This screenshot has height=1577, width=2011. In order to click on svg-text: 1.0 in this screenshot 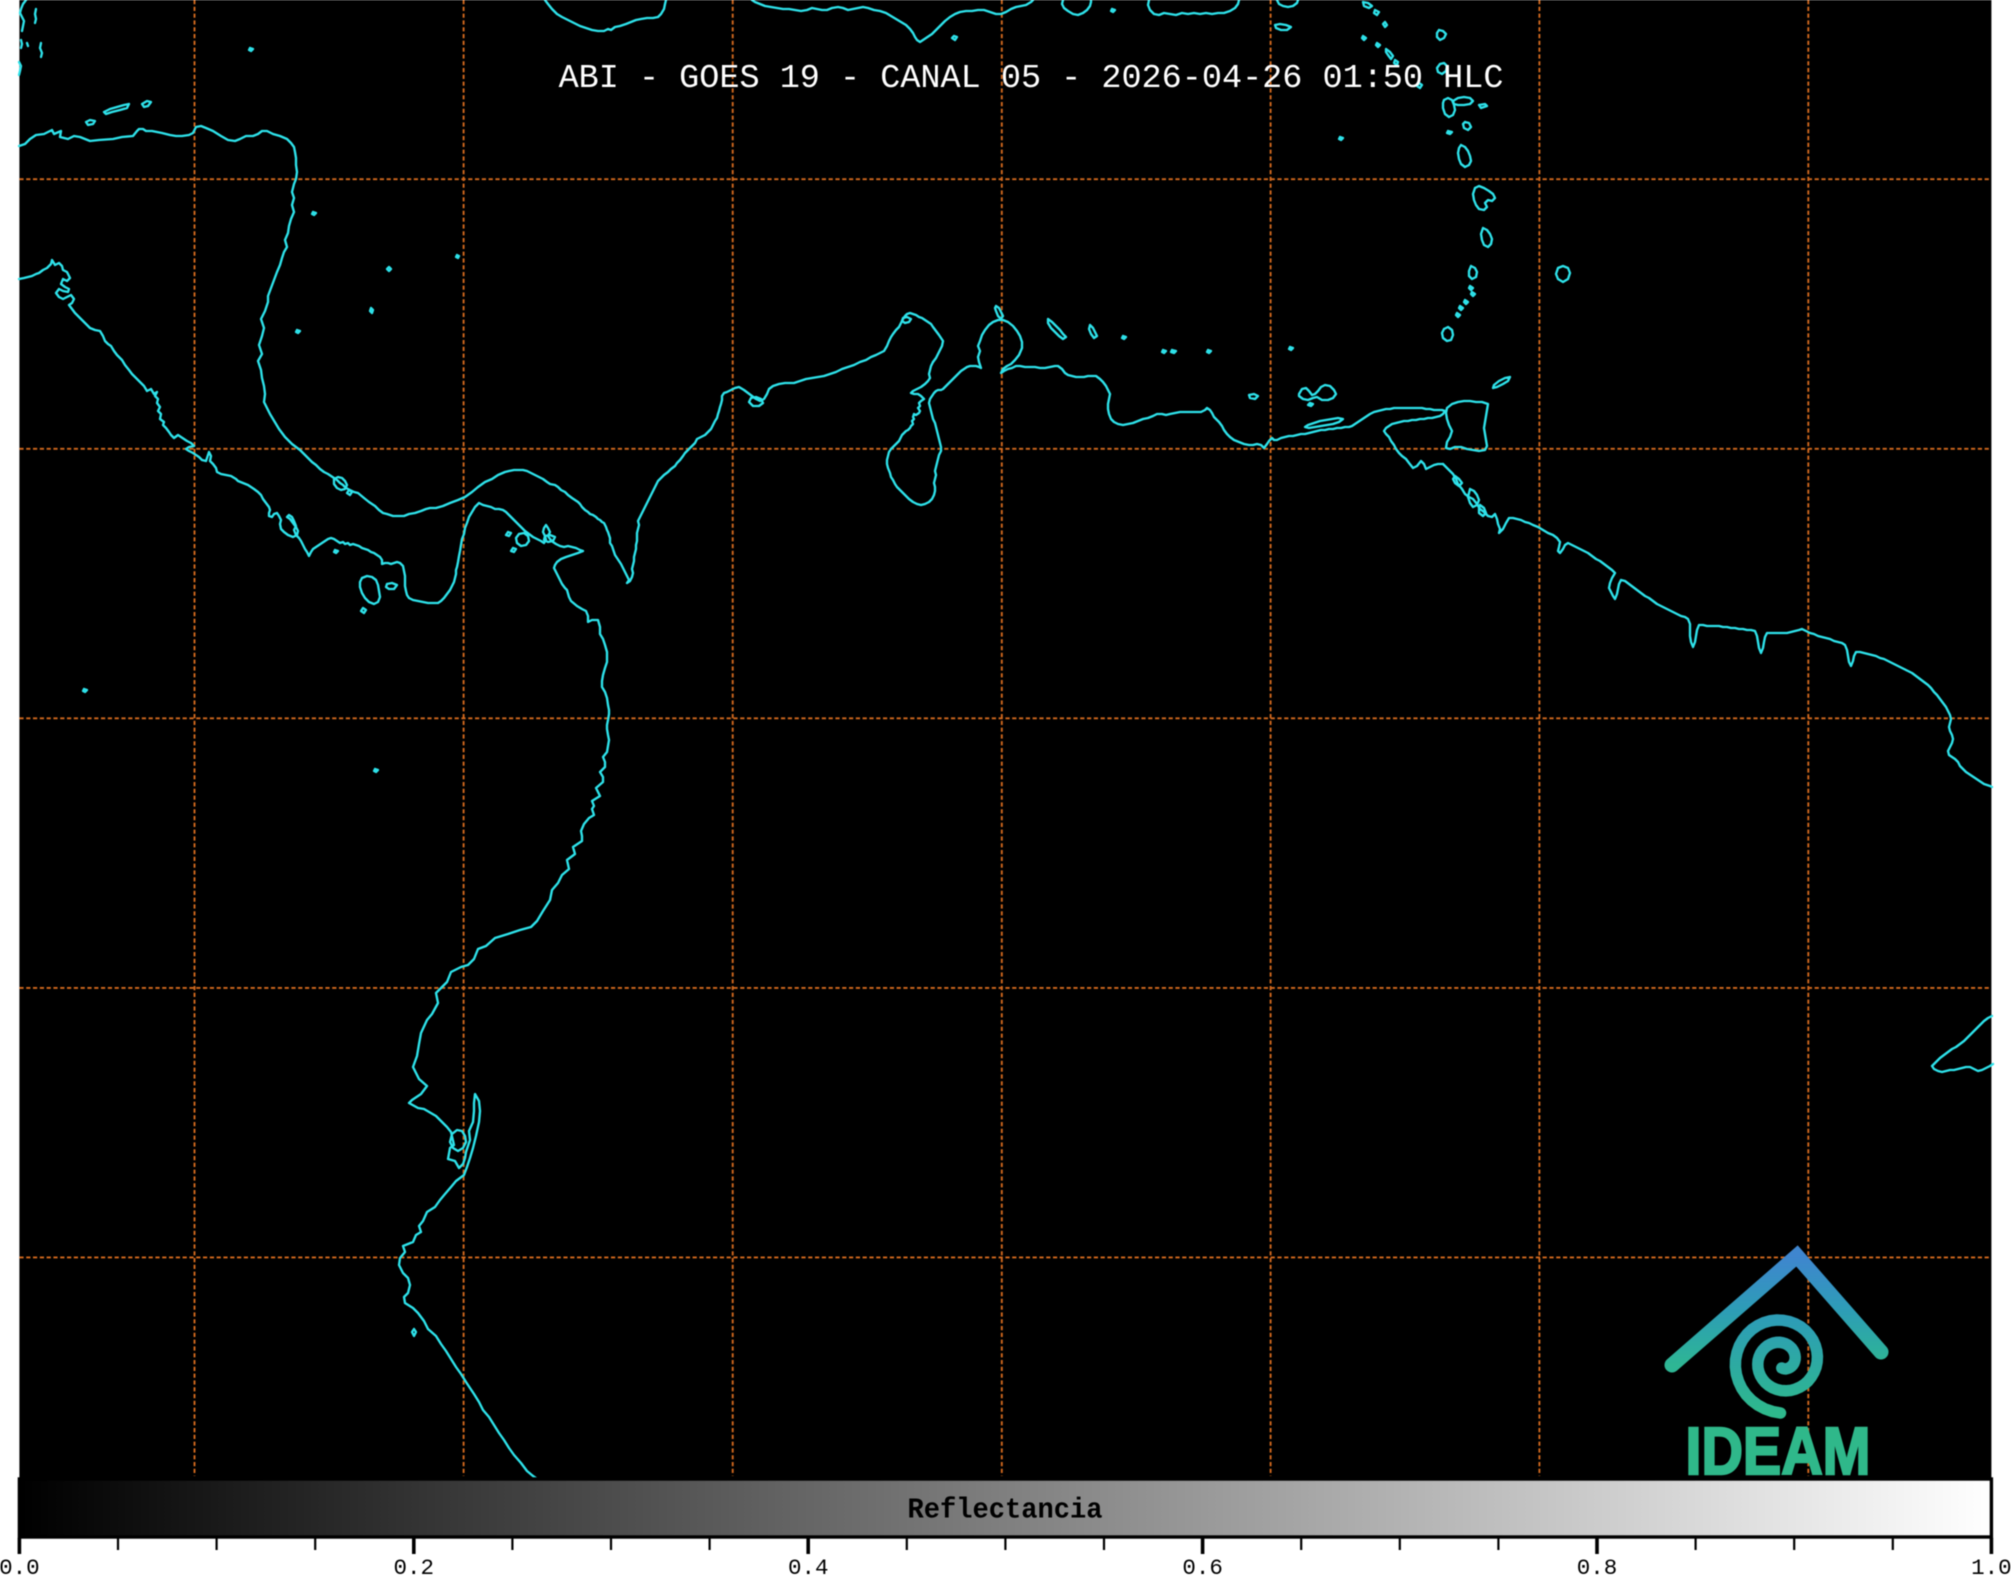, I will do `click(1991, 1566)`.